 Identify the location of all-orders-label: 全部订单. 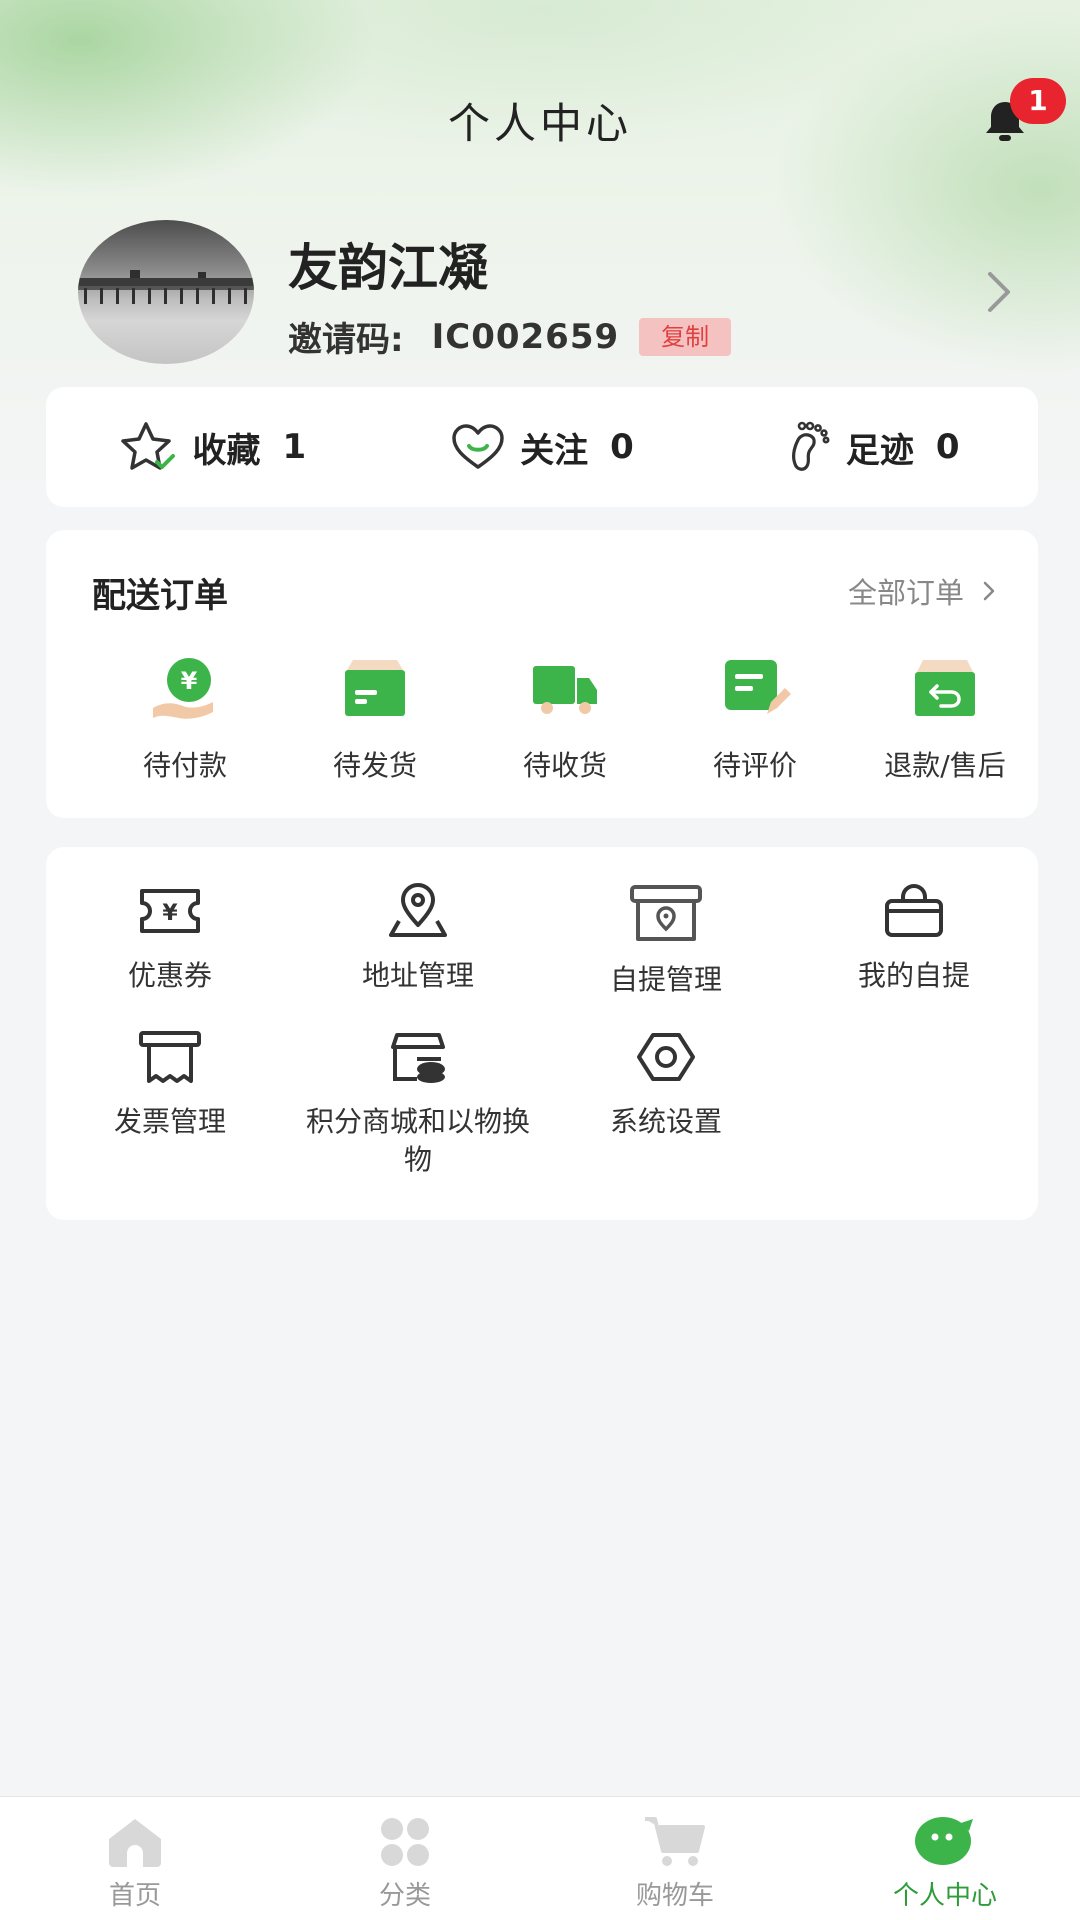
(905, 593).